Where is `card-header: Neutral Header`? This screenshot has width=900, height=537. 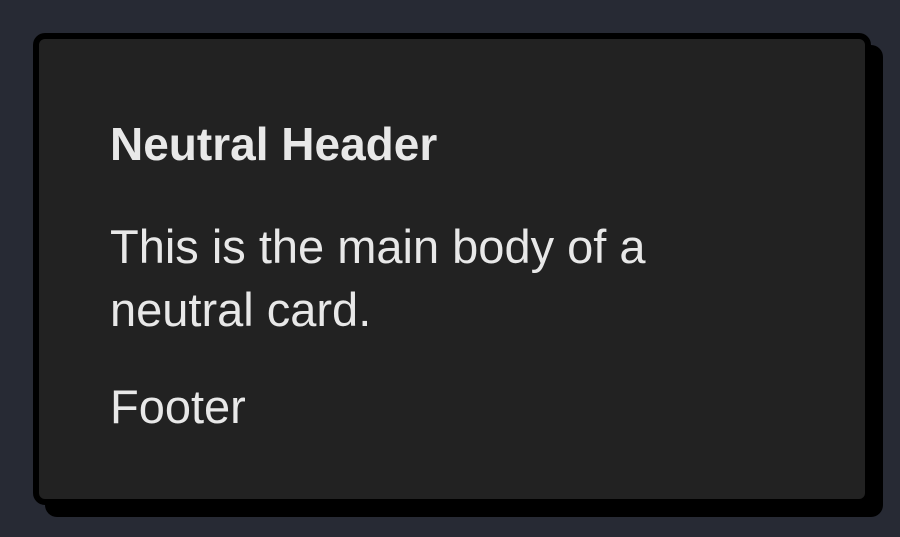 card-header: Neutral Header is located at coordinates (274, 144).